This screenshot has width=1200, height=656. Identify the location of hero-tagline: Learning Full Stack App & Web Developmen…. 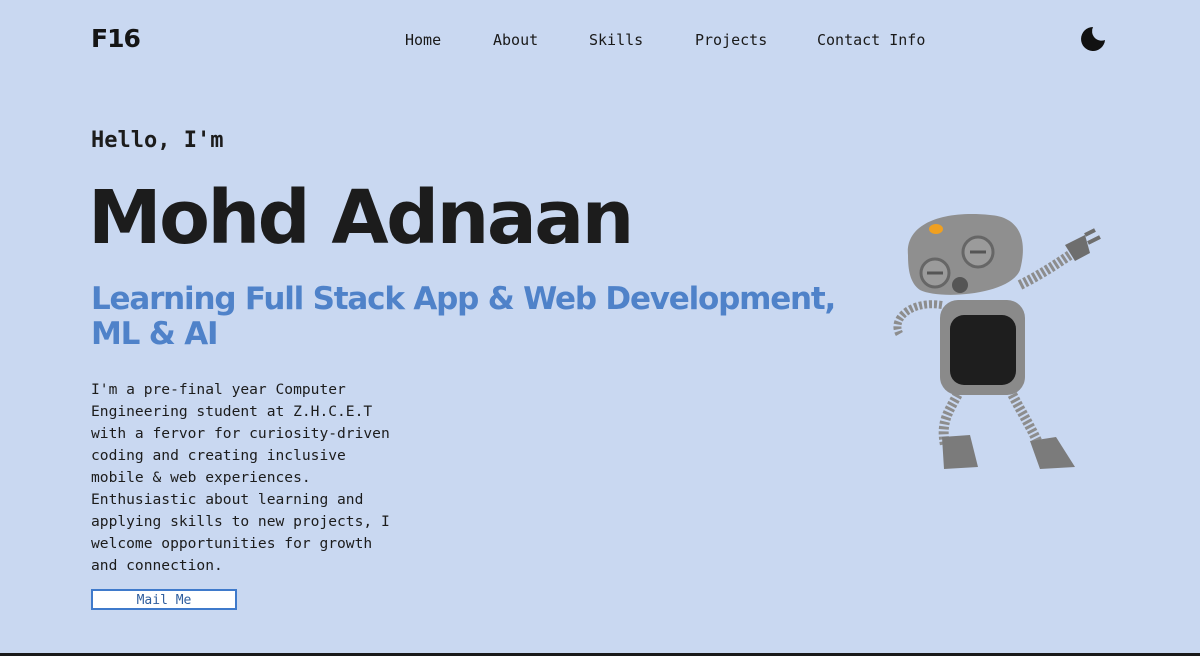
(463, 316).